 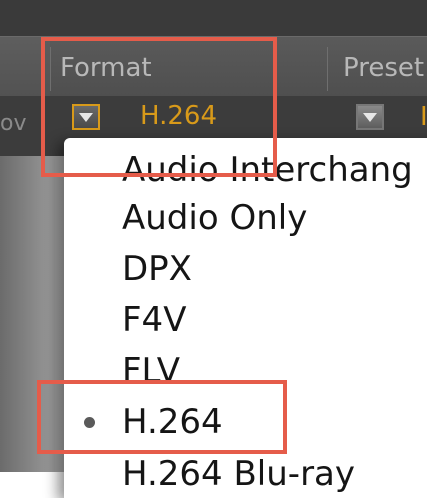 I want to click on menu-item-f4v: F4V, so click(x=154, y=320).